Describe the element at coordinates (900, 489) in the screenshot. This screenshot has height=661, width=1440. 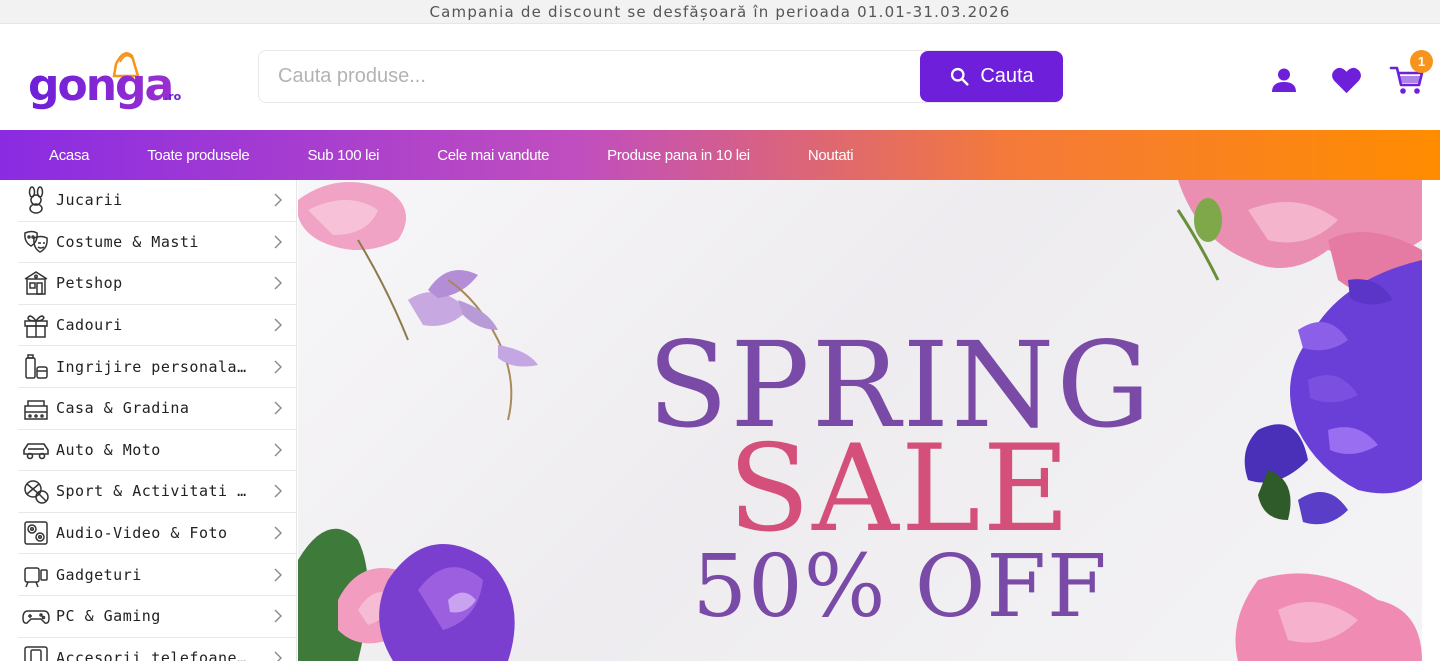
I see `banner-title-sale: SALE` at that location.